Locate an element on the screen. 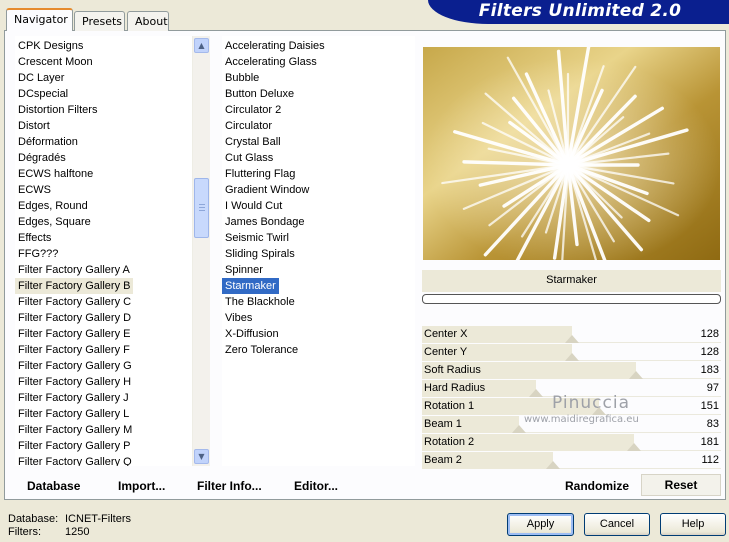 The height and width of the screenshot is (542, 729). filter-item: Sliding Spirals is located at coordinates (260, 254).